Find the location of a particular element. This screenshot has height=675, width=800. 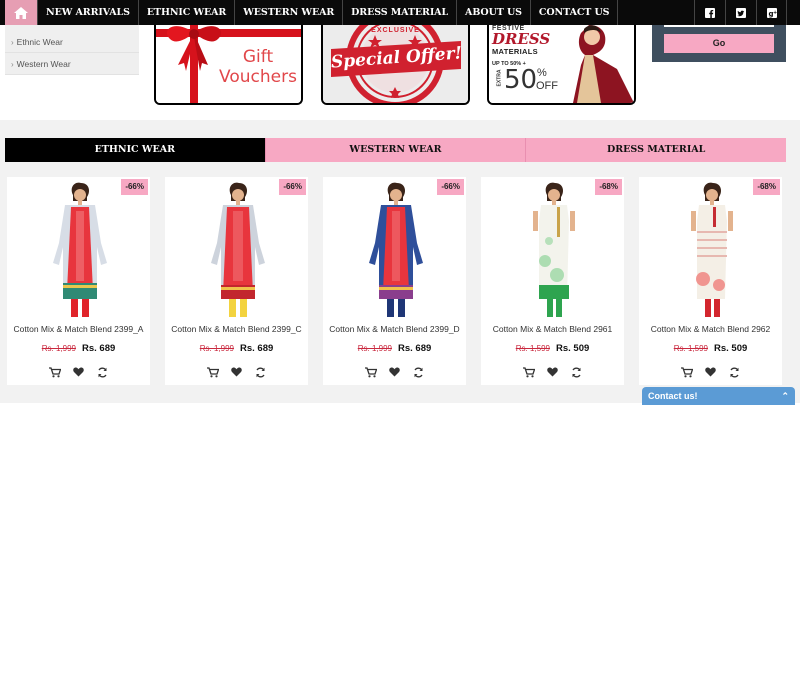

category-sidebar: › Ethnic Wear › Western Wear is located at coordinates (72, 50).